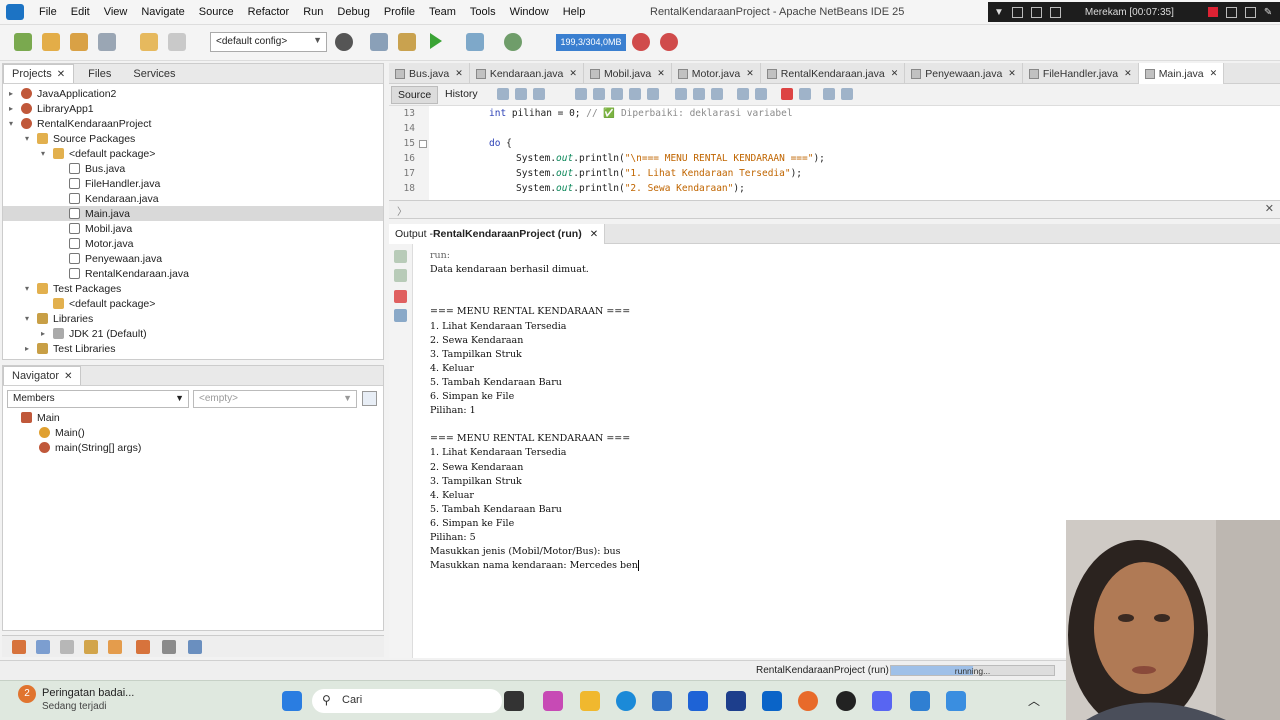 The width and height of the screenshot is (1280, 720). Describe the element at coordinates (920, 701) in the screenshot. I see `app2-icon` at that location.